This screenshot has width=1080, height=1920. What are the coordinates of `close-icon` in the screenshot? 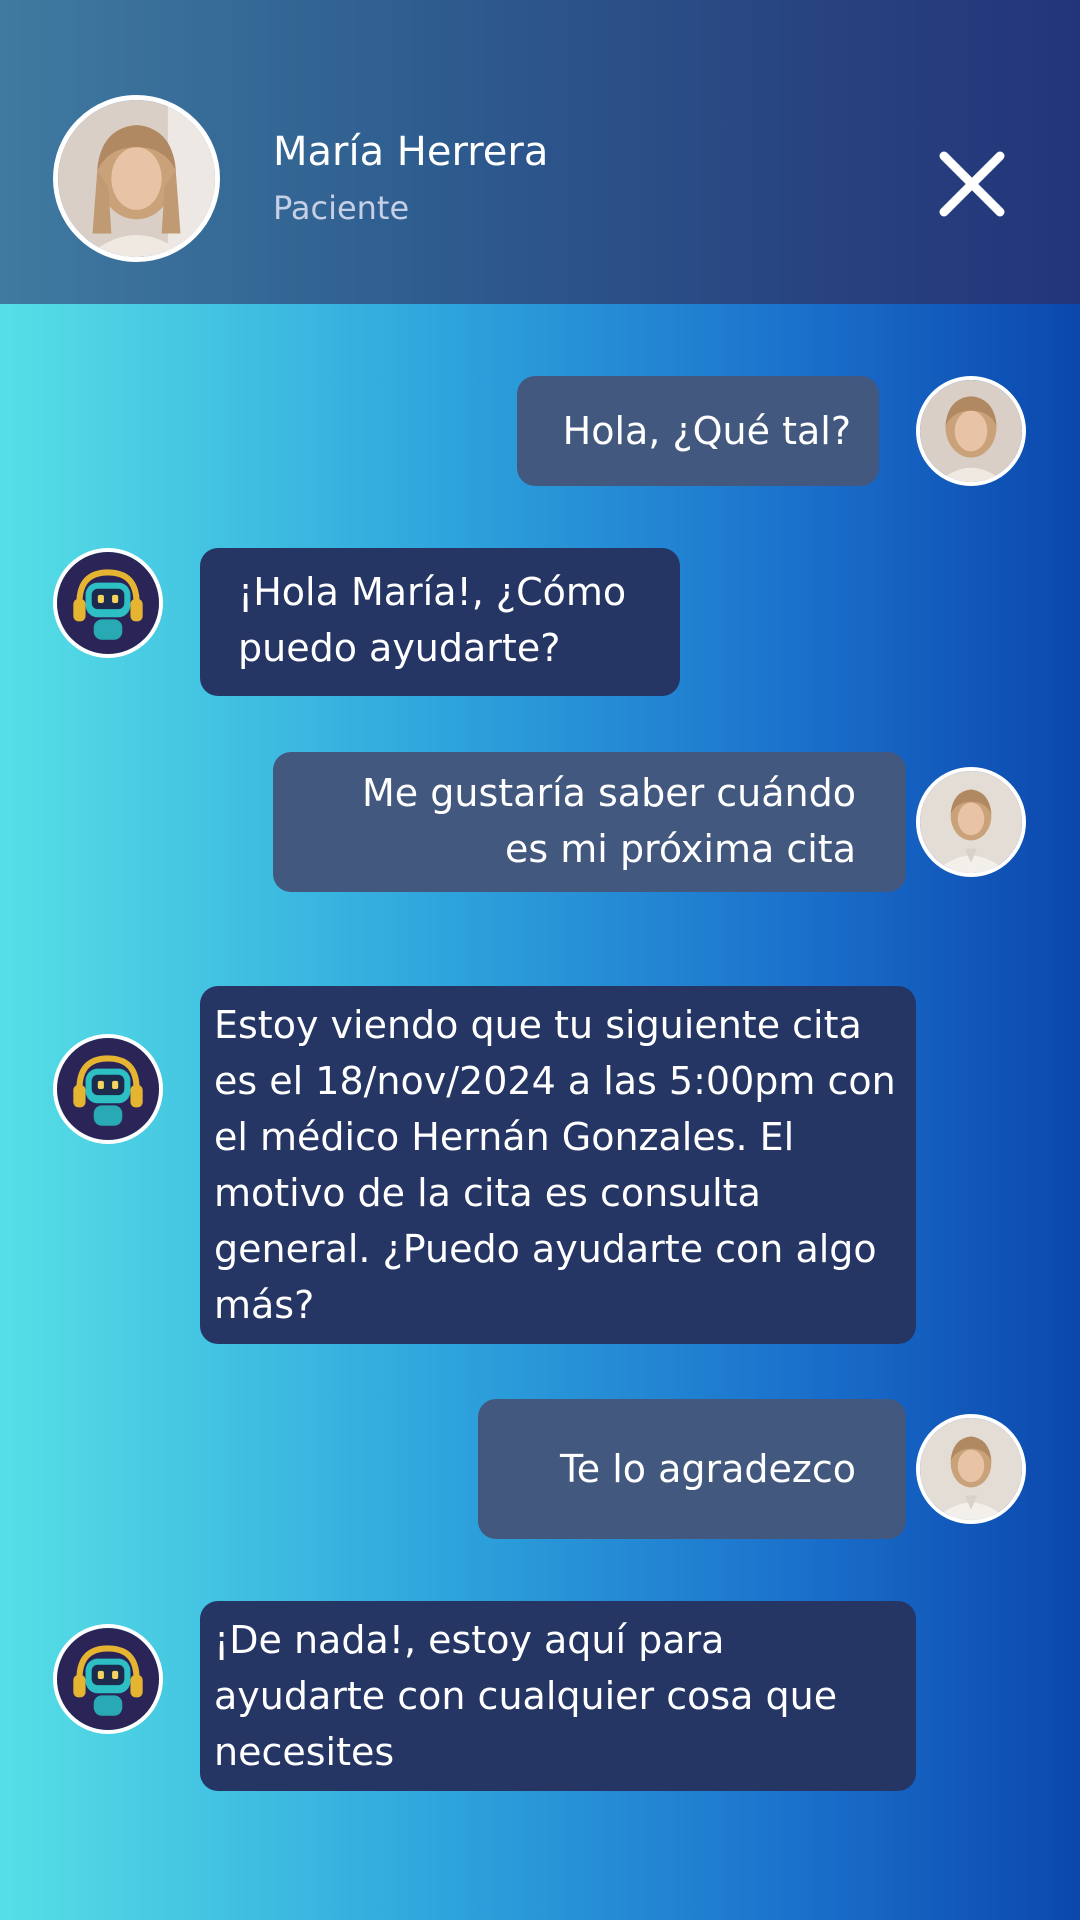 It's located at (972, 184).